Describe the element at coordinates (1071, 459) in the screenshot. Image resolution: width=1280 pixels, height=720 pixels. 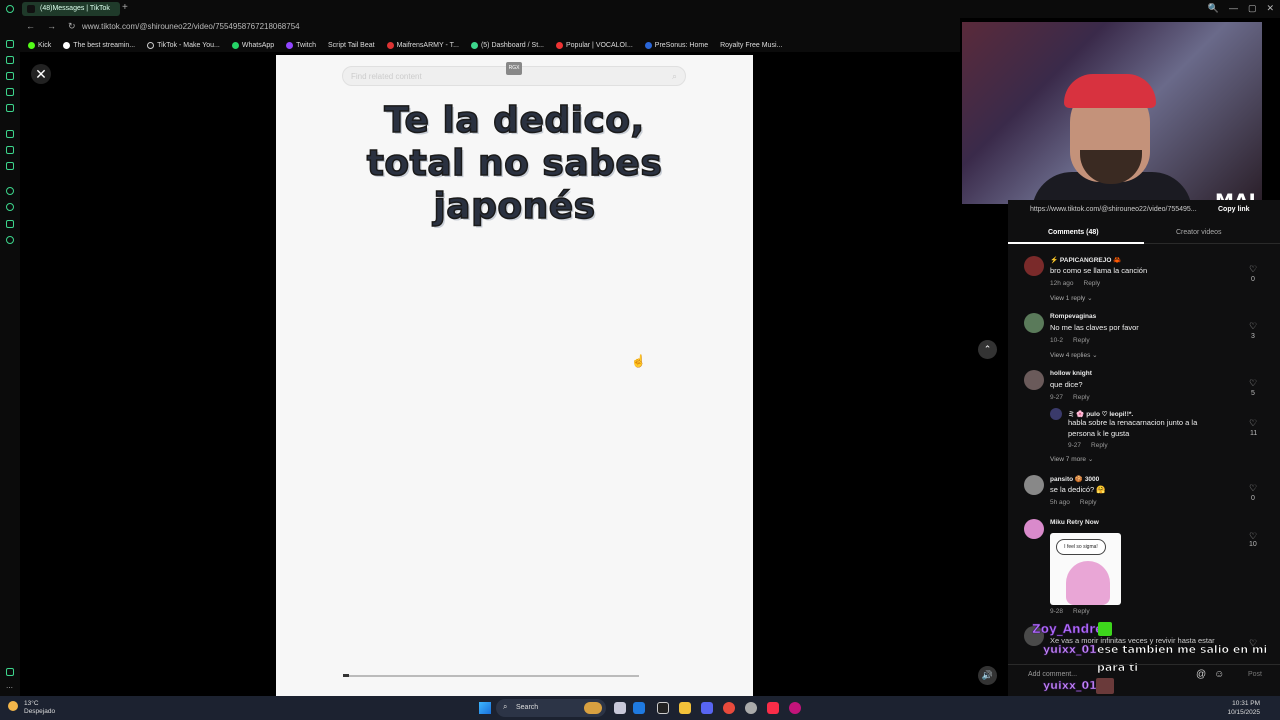
I see `view-more-replies-button: View 7 more ⌄` at that location.